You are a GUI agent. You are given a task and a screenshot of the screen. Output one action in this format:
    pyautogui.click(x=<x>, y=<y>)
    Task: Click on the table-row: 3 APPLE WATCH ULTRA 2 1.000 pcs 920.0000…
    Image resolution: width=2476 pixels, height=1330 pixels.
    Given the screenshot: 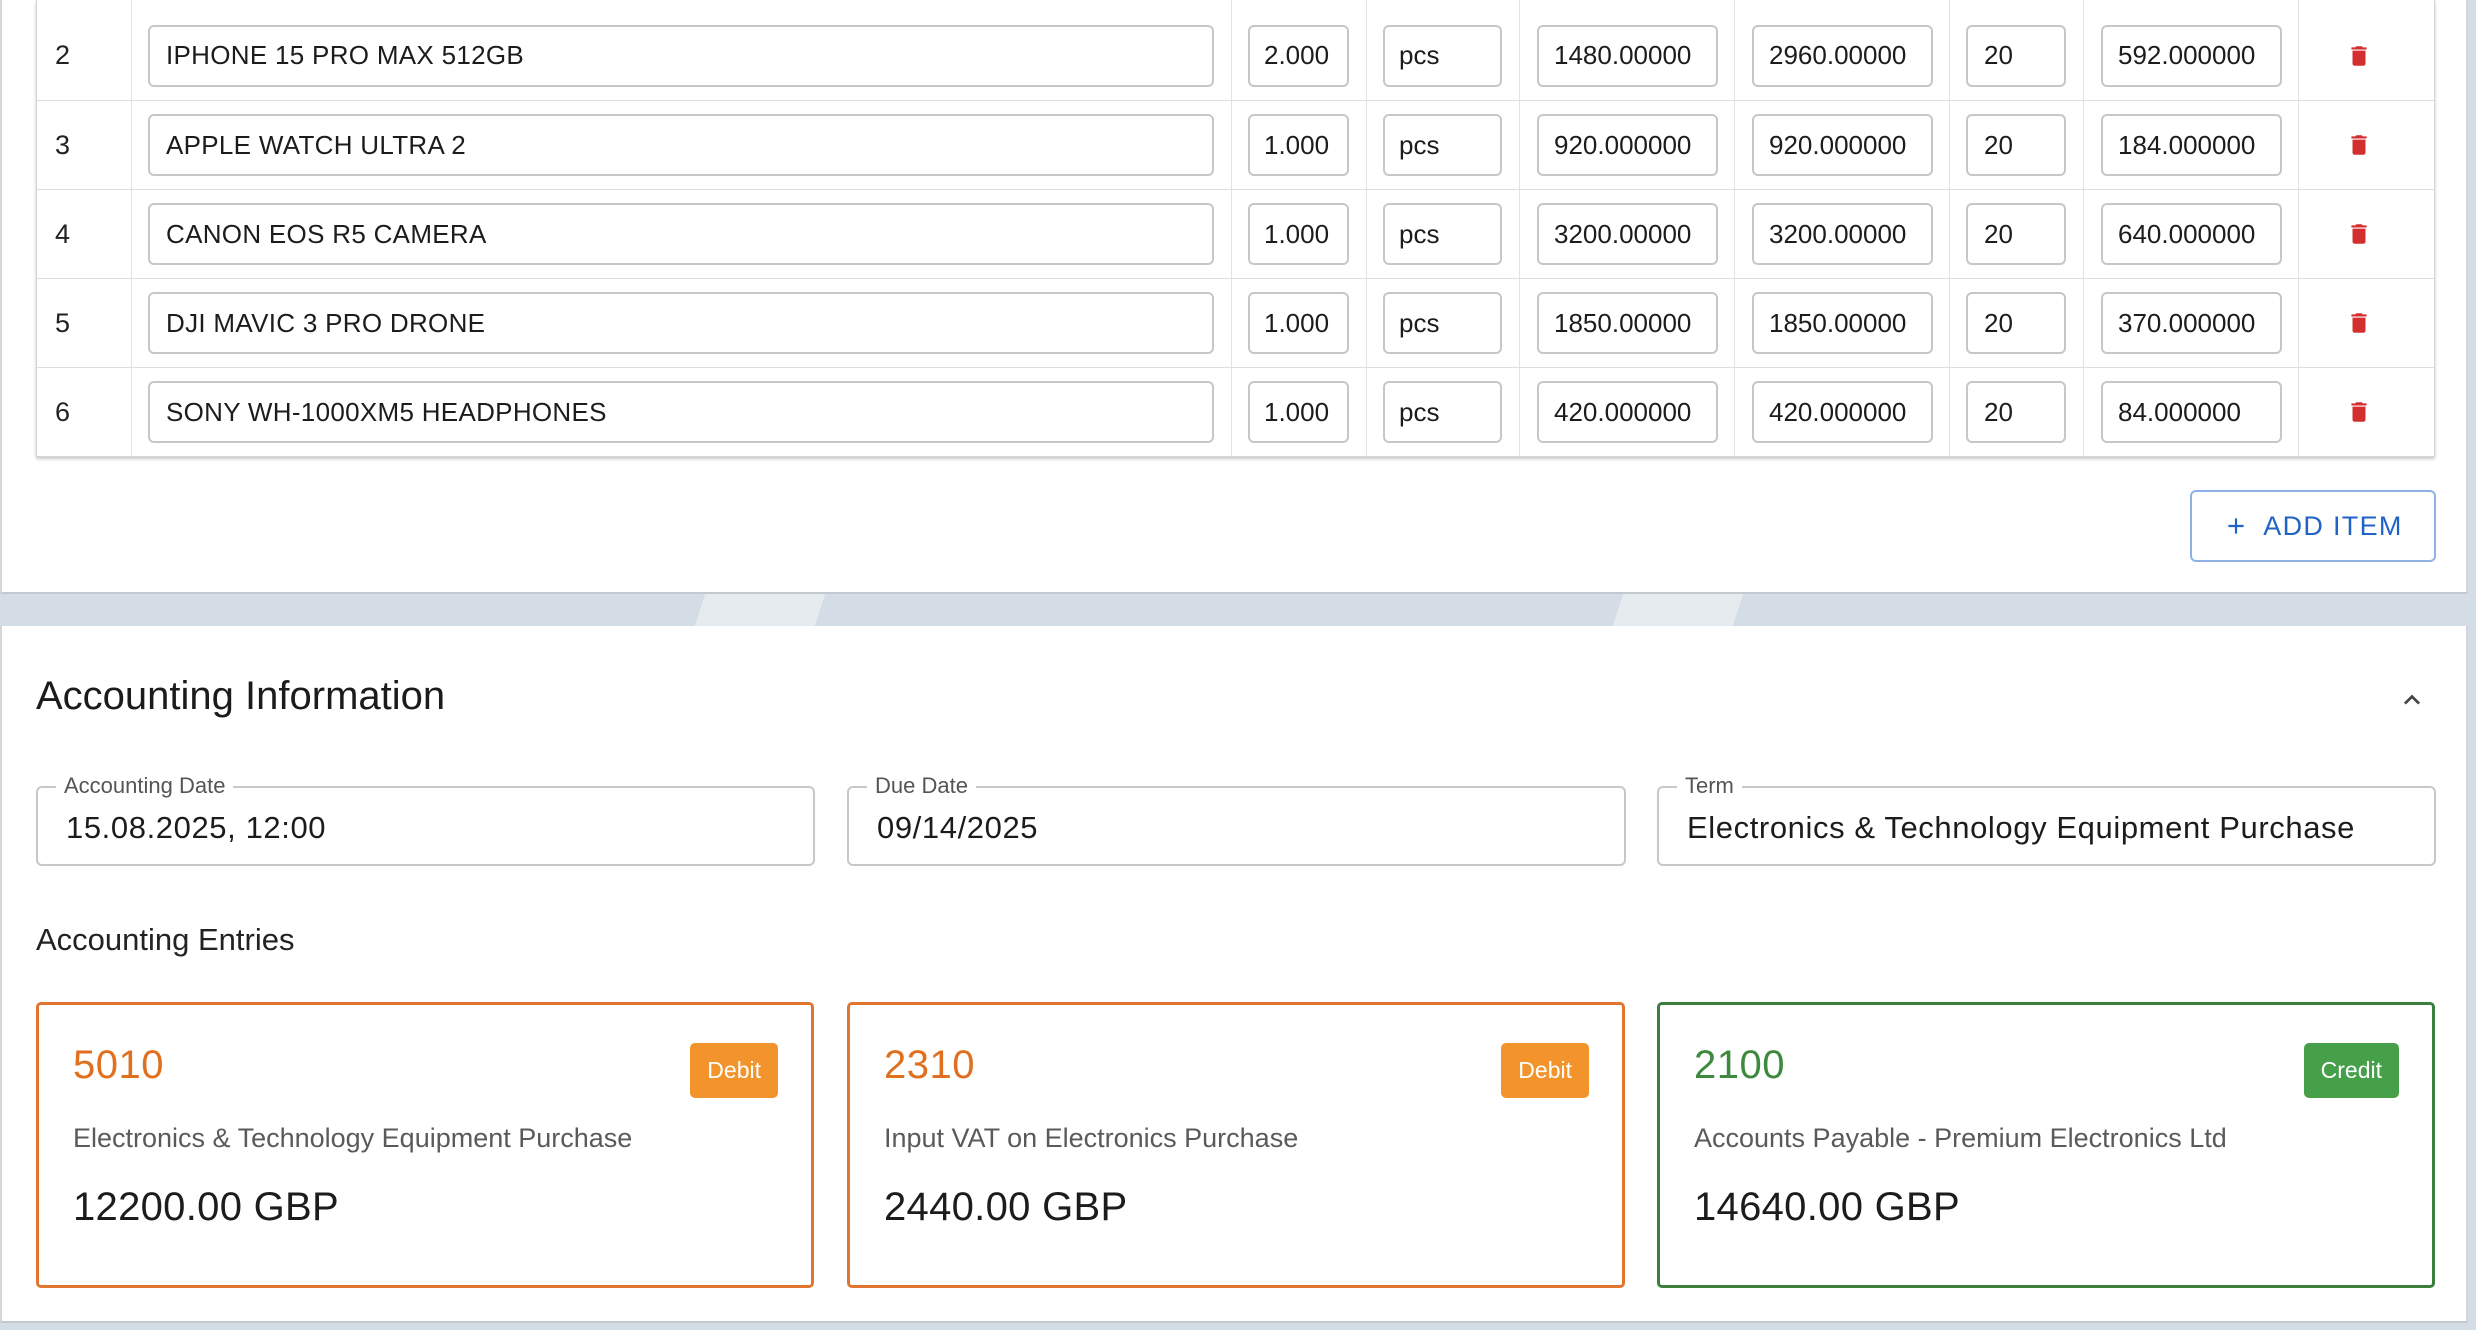 What is the action you would take?
    pyautogui.click(x=1235, y=144)
    